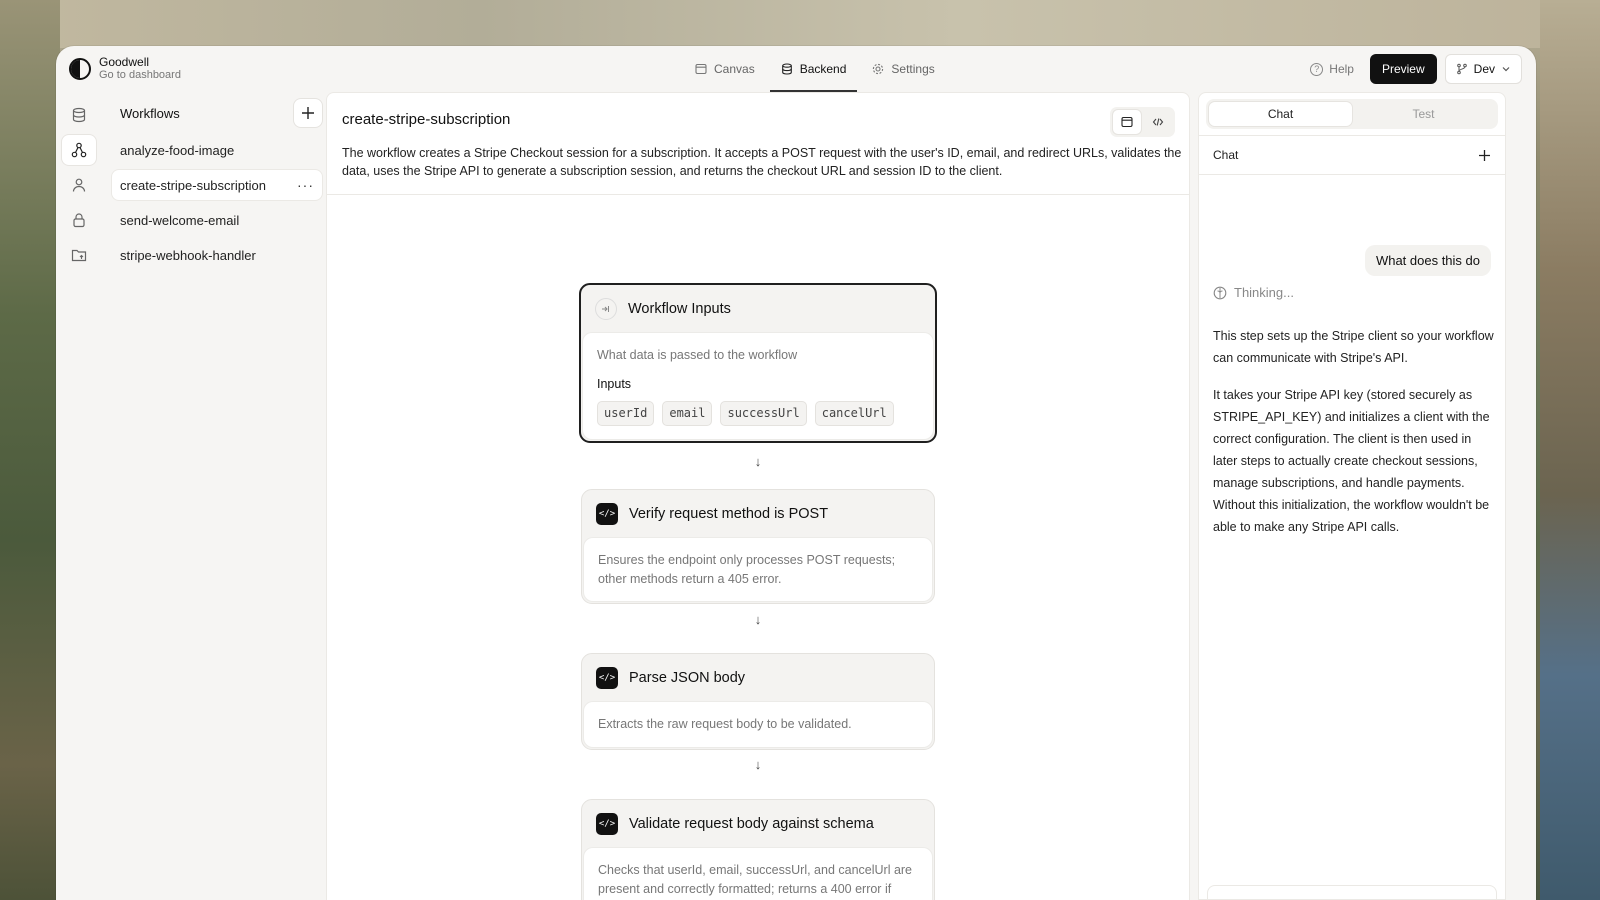  Describe the element at coordinates (1506, 69) in the screenshot. I see `chevron-down-icon` at that location.